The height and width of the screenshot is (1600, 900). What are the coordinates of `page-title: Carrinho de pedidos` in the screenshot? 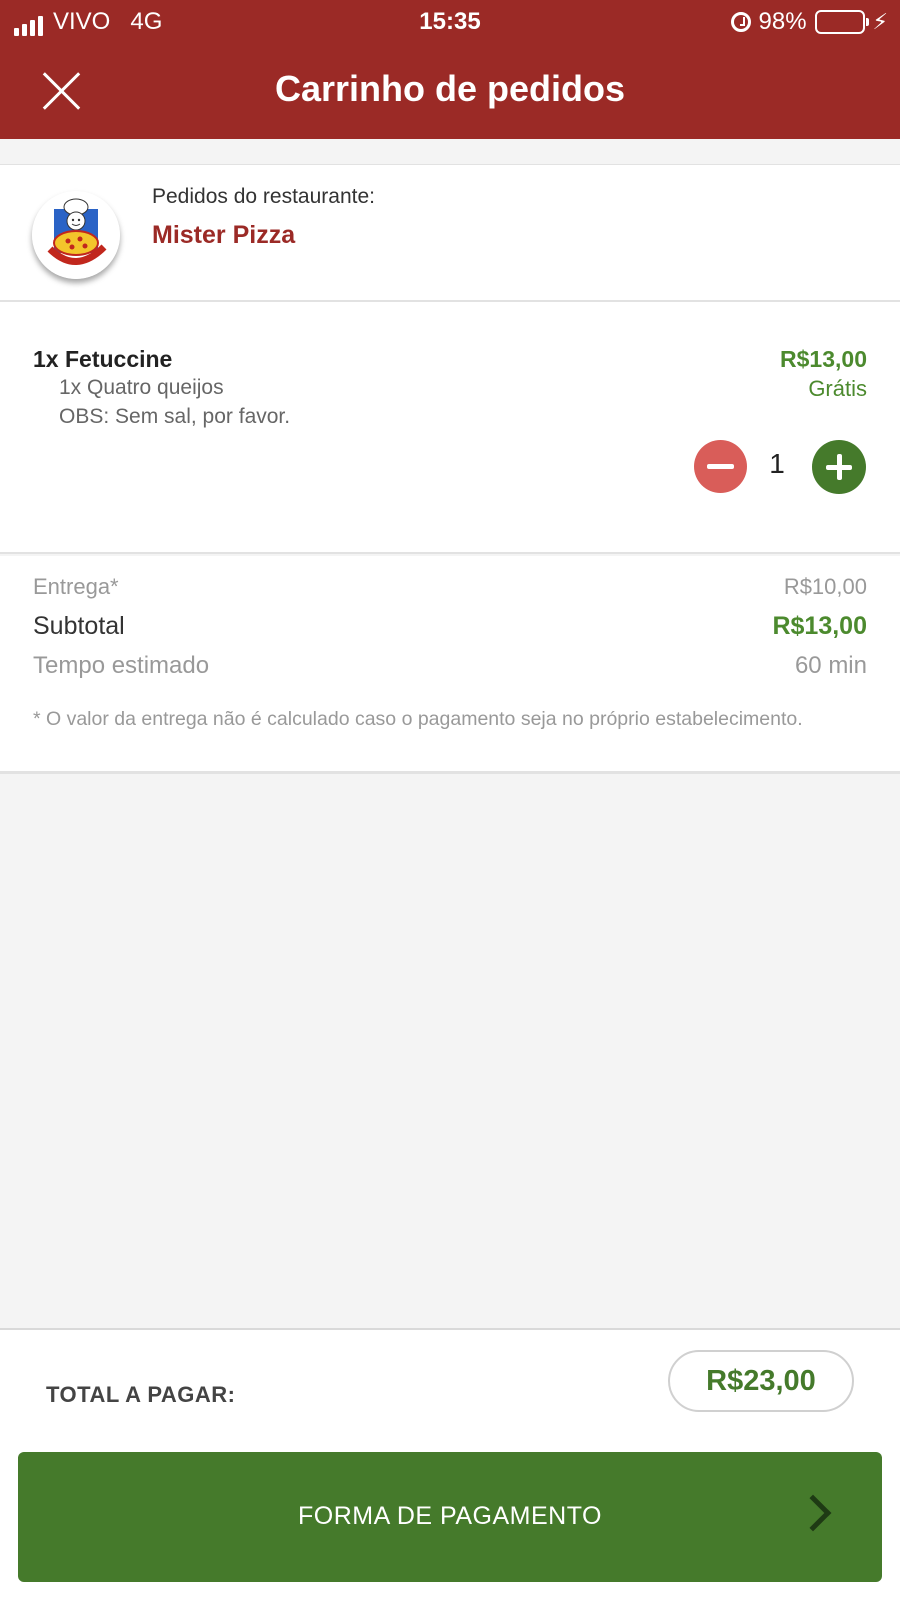 It's located at (450, 88).